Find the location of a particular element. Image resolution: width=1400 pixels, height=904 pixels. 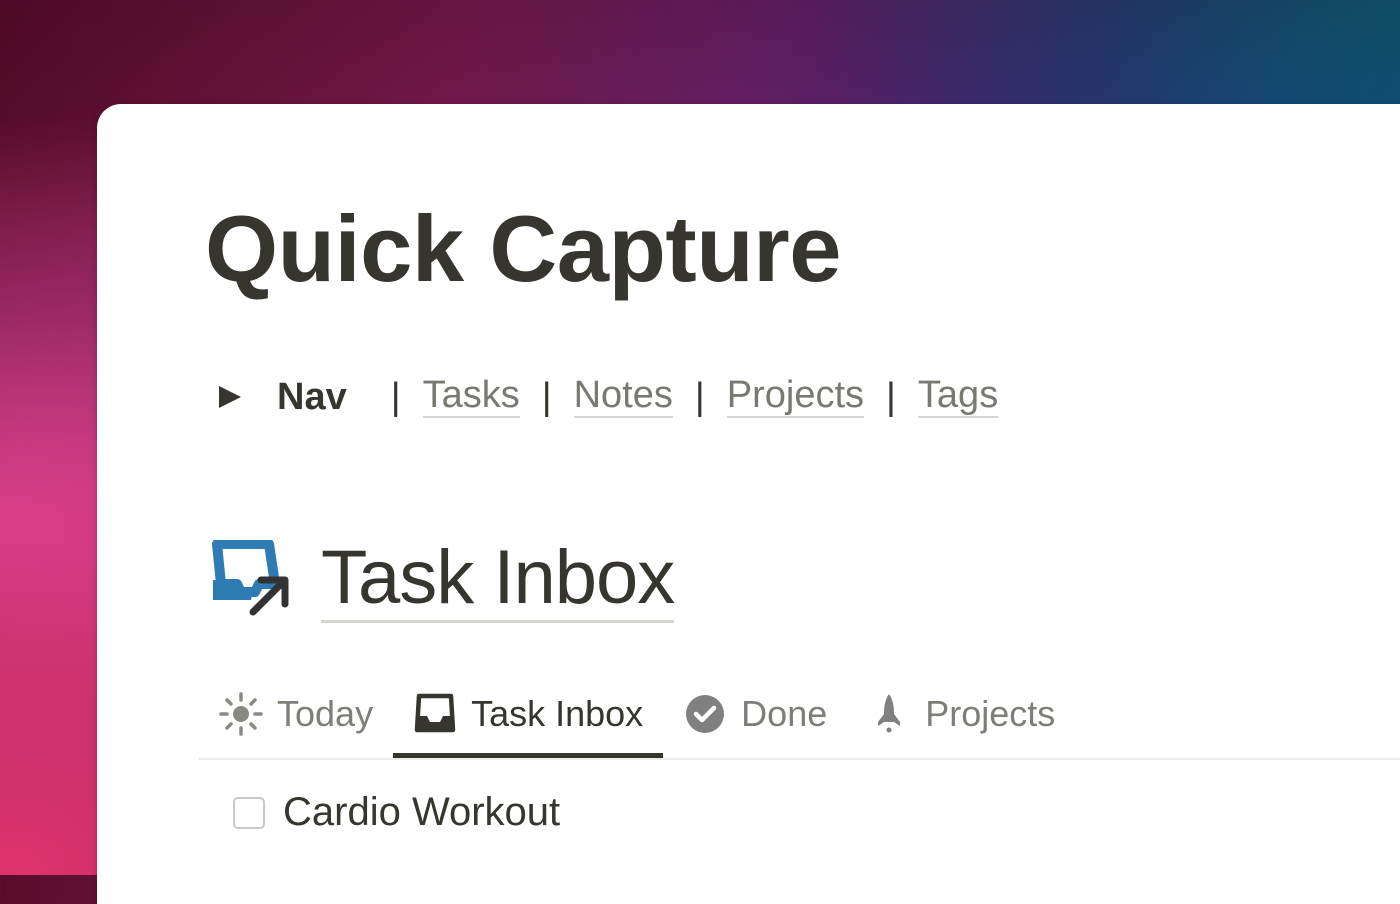

tab-label: Today is located at coordinates (325, 713).